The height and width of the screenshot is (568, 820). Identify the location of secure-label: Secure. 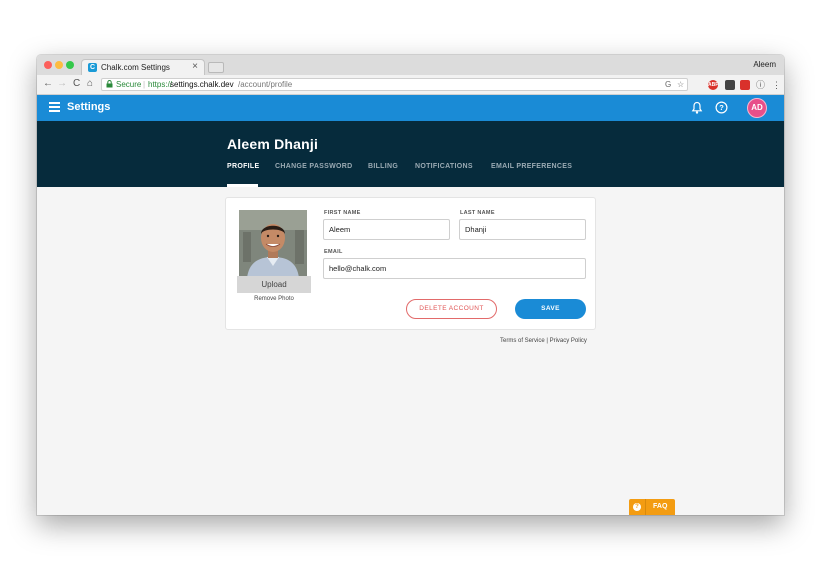
(129, 84).